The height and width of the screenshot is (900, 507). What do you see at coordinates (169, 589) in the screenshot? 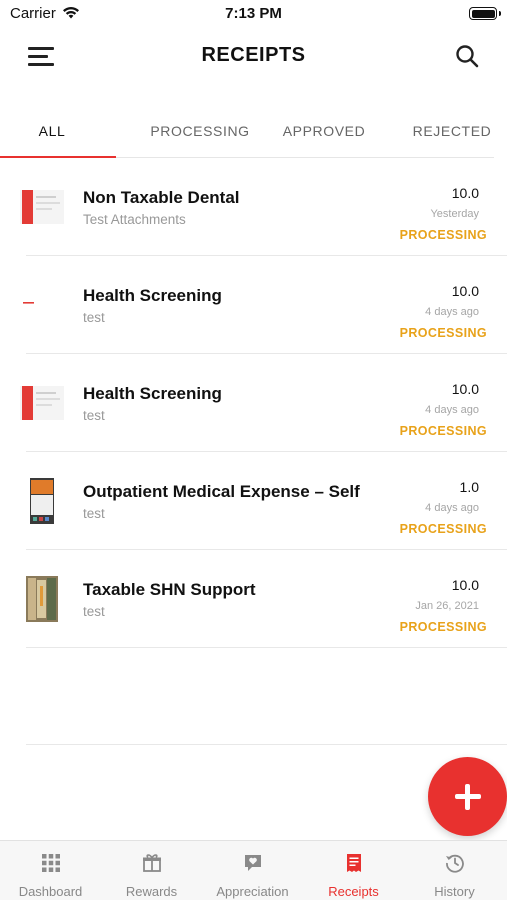
I see `receipt-title: Taxable SHN Support` at bounding box center [169, 589].